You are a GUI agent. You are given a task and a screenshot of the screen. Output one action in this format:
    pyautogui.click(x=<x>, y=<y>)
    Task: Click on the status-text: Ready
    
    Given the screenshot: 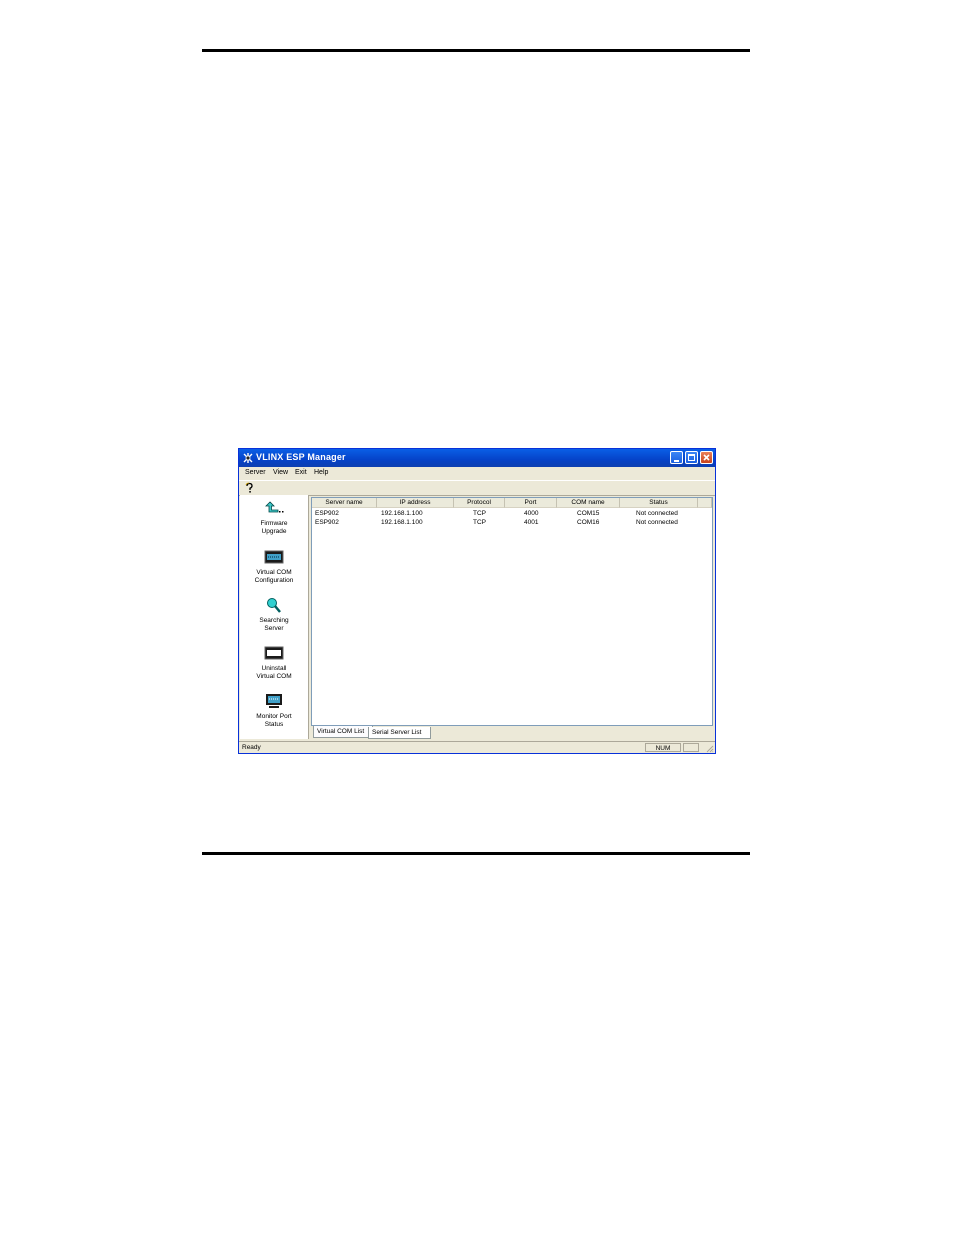 What is the action you would take?
    pyautogui.click(x=251, y=747)
    